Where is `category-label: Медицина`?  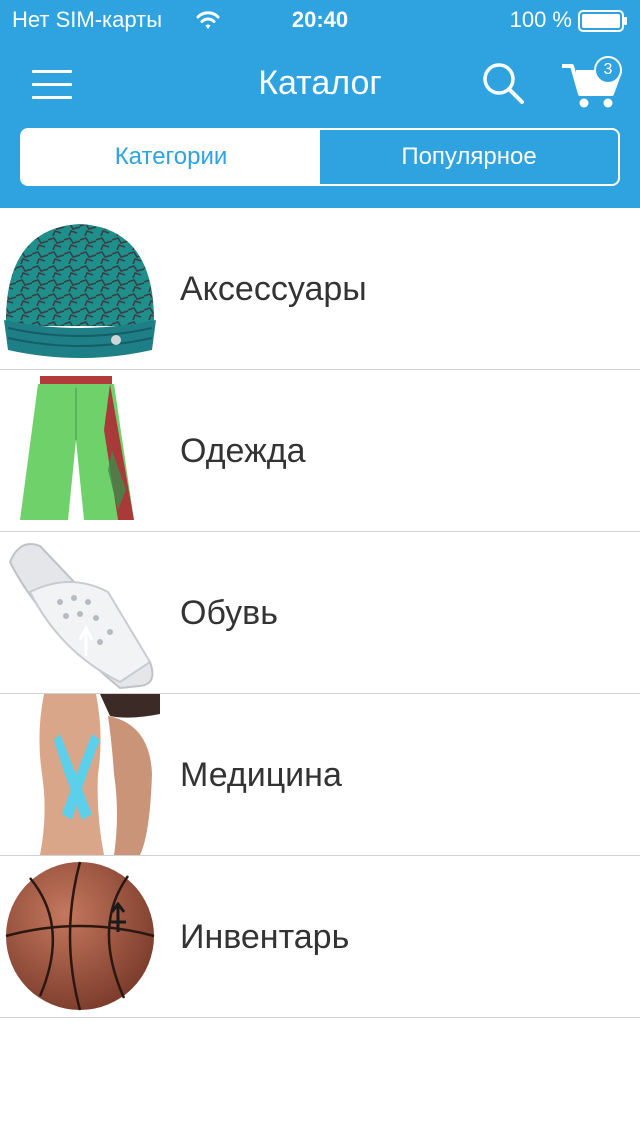
category-label: Медицина is located at coordinates (261, 775).